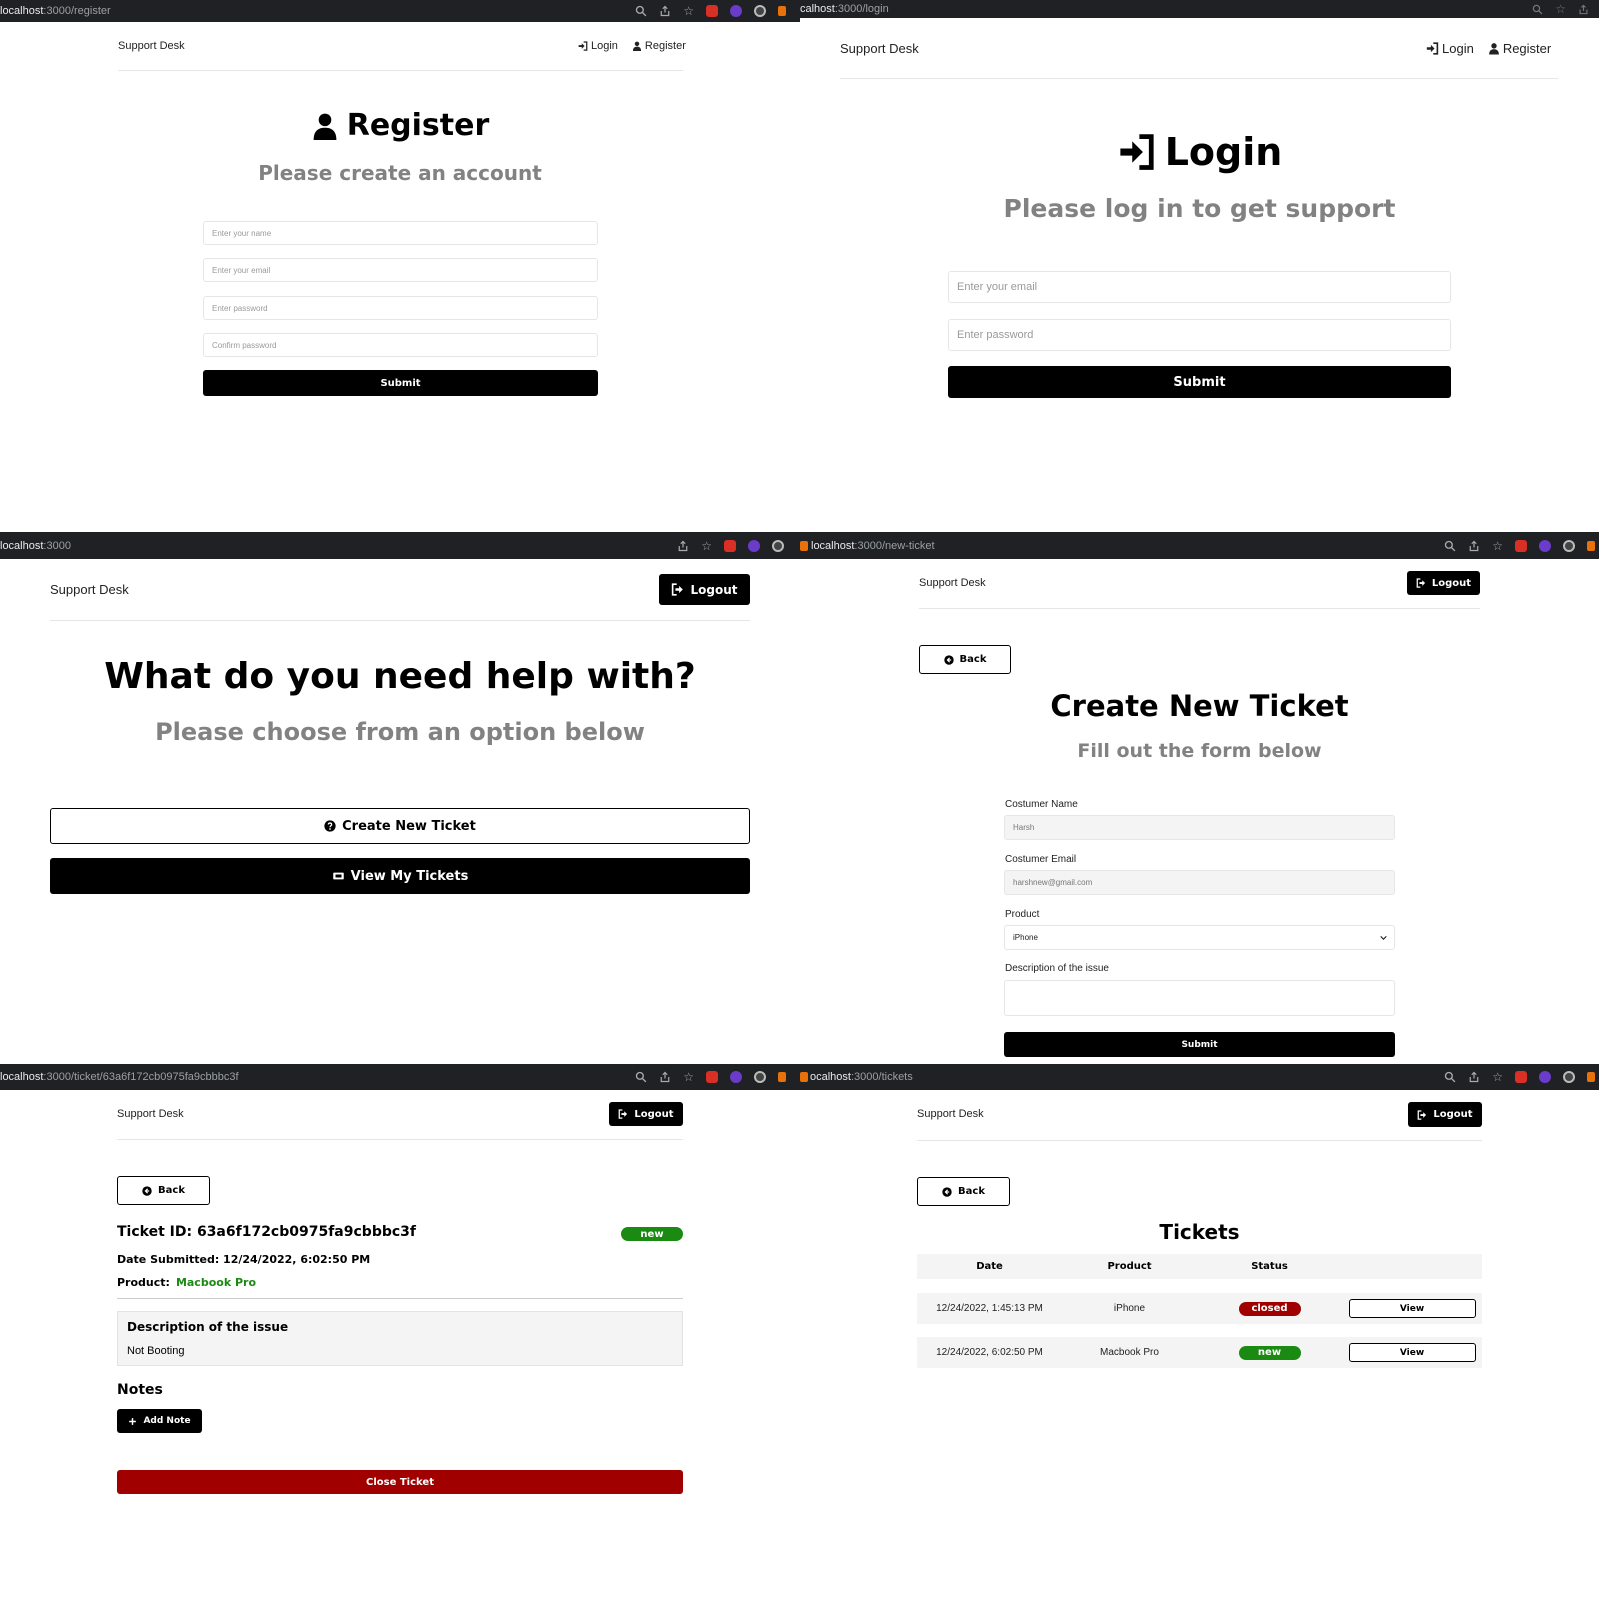 This screenshot has width=1599, height=1599. I want to click on chevron-down-icon, so click(1383, 937).